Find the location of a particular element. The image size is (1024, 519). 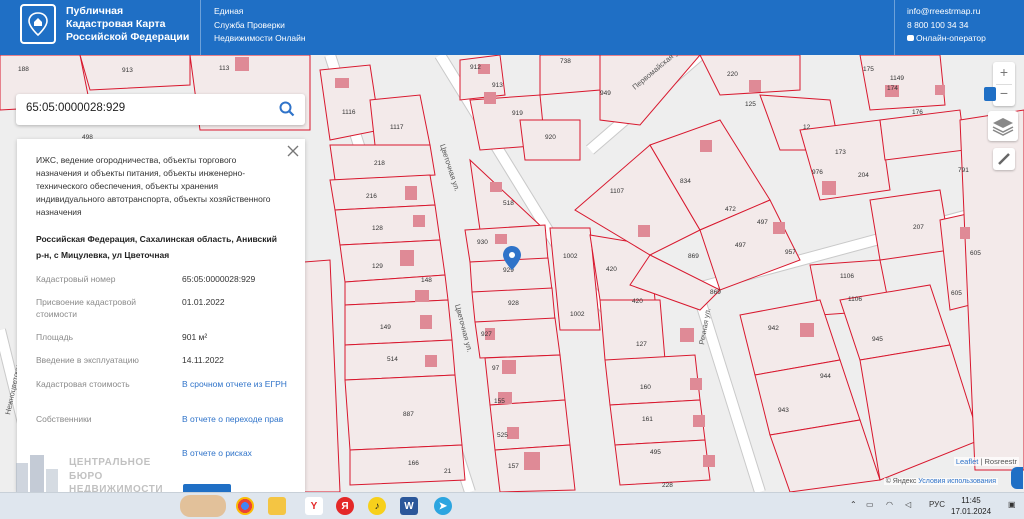

ruler-icon is located at coordinates (1004, 159).